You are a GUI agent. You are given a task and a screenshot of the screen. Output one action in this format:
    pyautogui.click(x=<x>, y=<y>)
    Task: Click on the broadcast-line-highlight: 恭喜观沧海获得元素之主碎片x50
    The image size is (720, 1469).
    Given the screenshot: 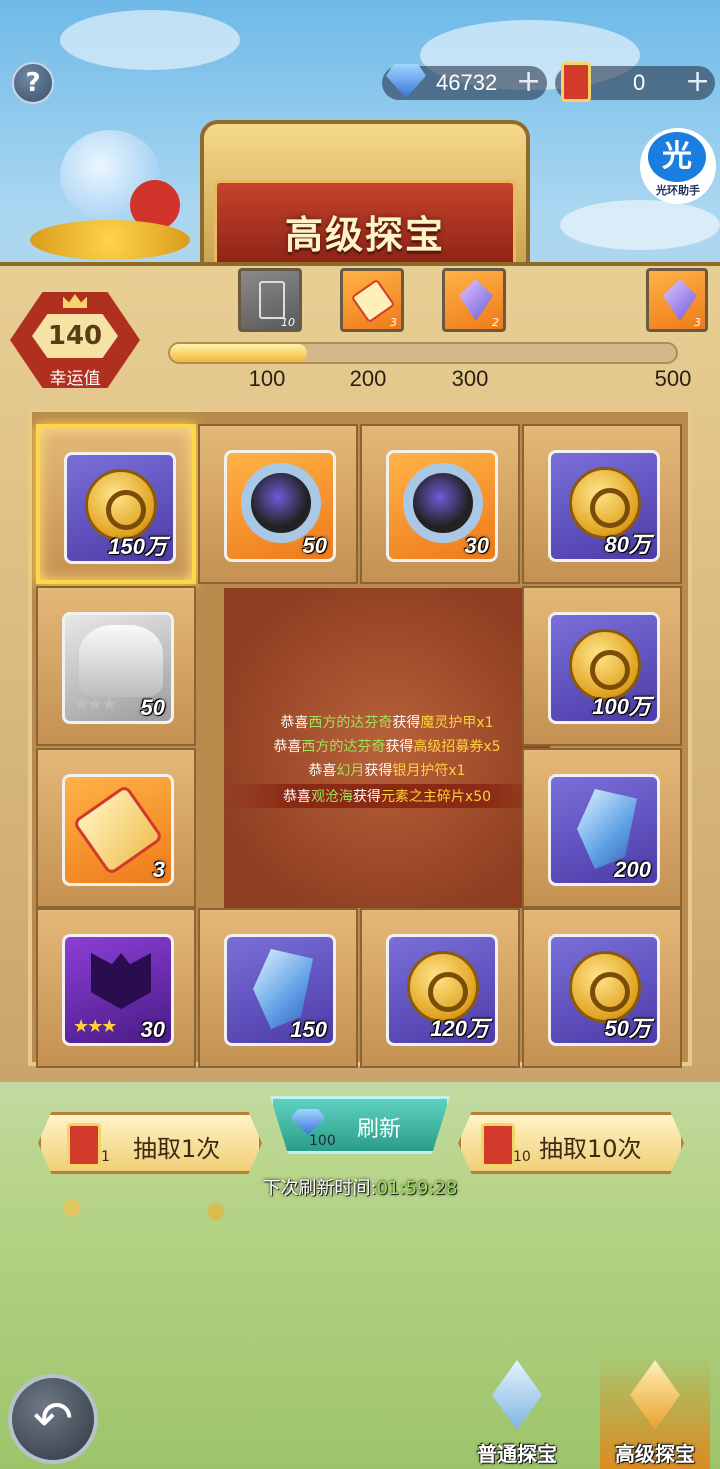 What is the action you would take?
    pyautogui.click(x=387, y=796)
    